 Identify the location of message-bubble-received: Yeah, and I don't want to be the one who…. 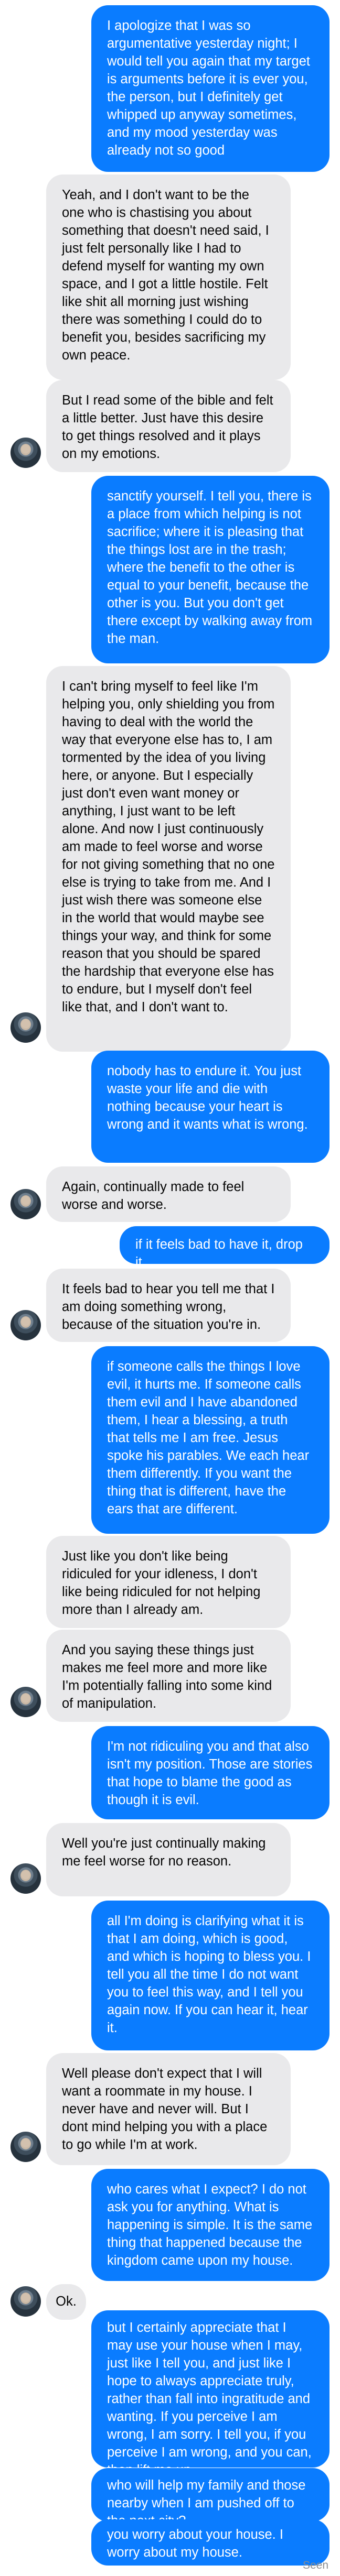
(168, 277).